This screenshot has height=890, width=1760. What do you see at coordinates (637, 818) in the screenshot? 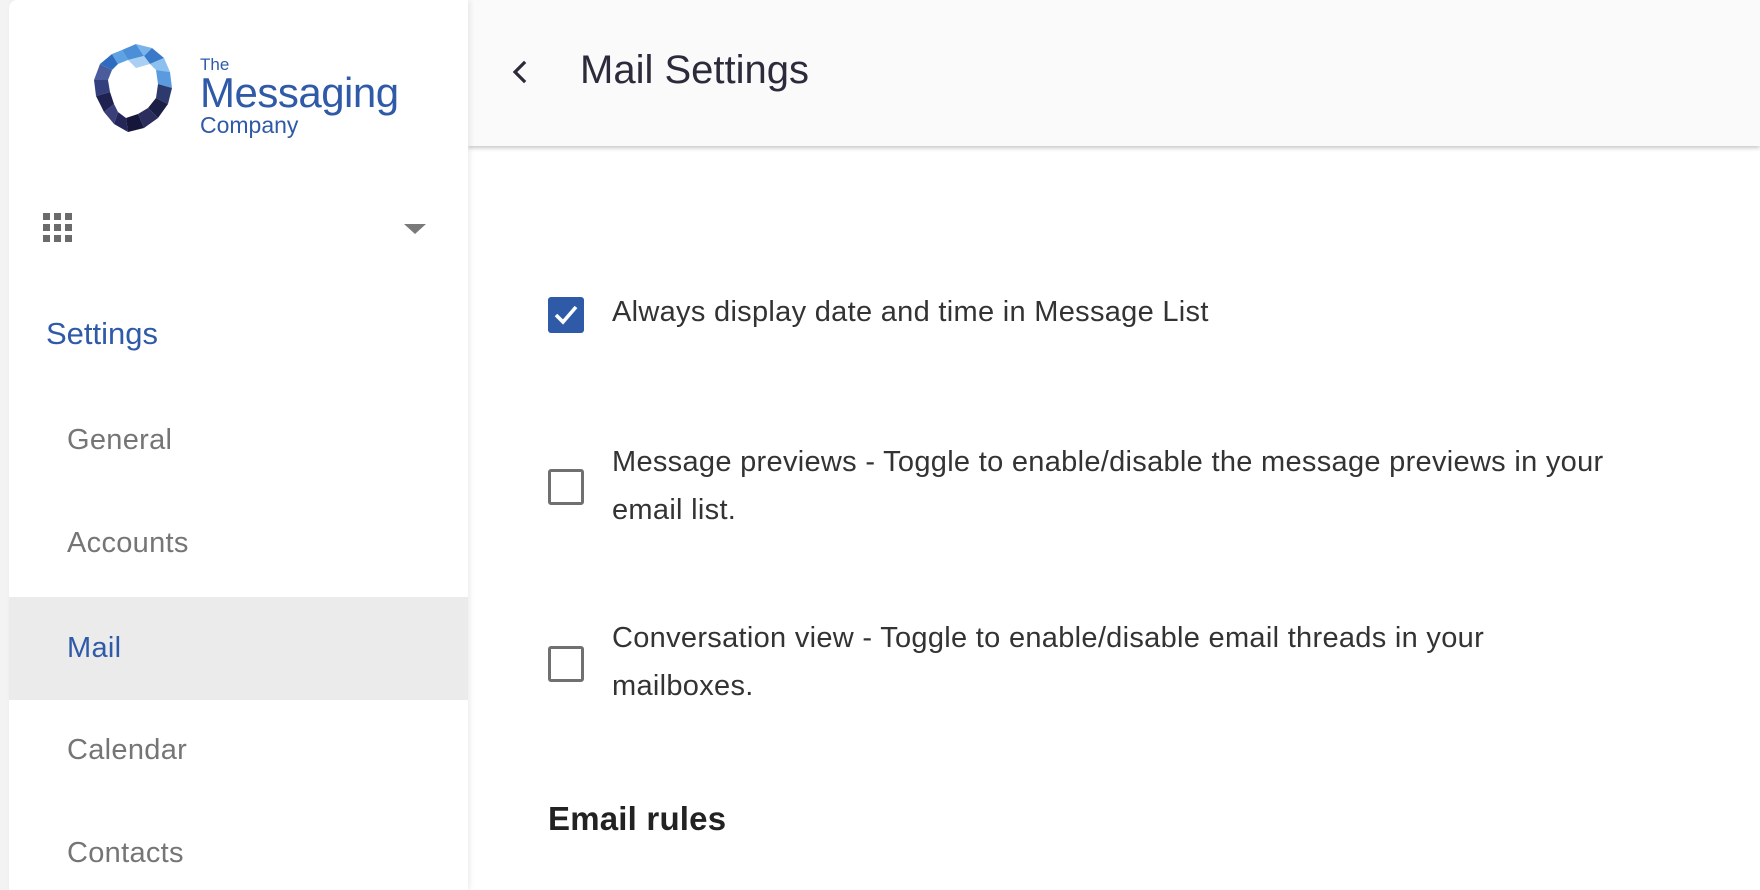
I see `section-heading-email-rules: Email rules` at bounding box center [637, 818].